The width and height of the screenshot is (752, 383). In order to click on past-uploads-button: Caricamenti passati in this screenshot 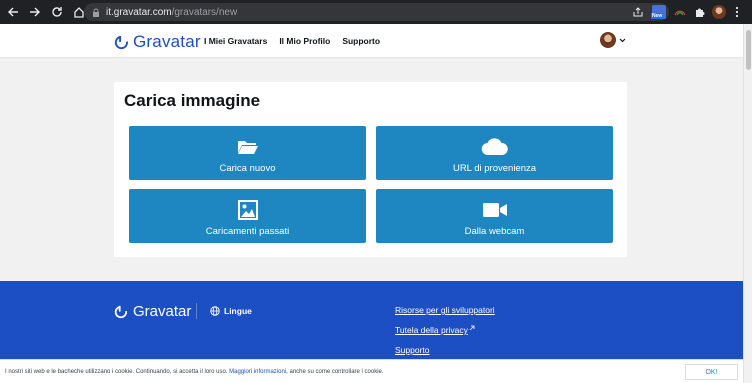, I will do `click(247, 216)`.